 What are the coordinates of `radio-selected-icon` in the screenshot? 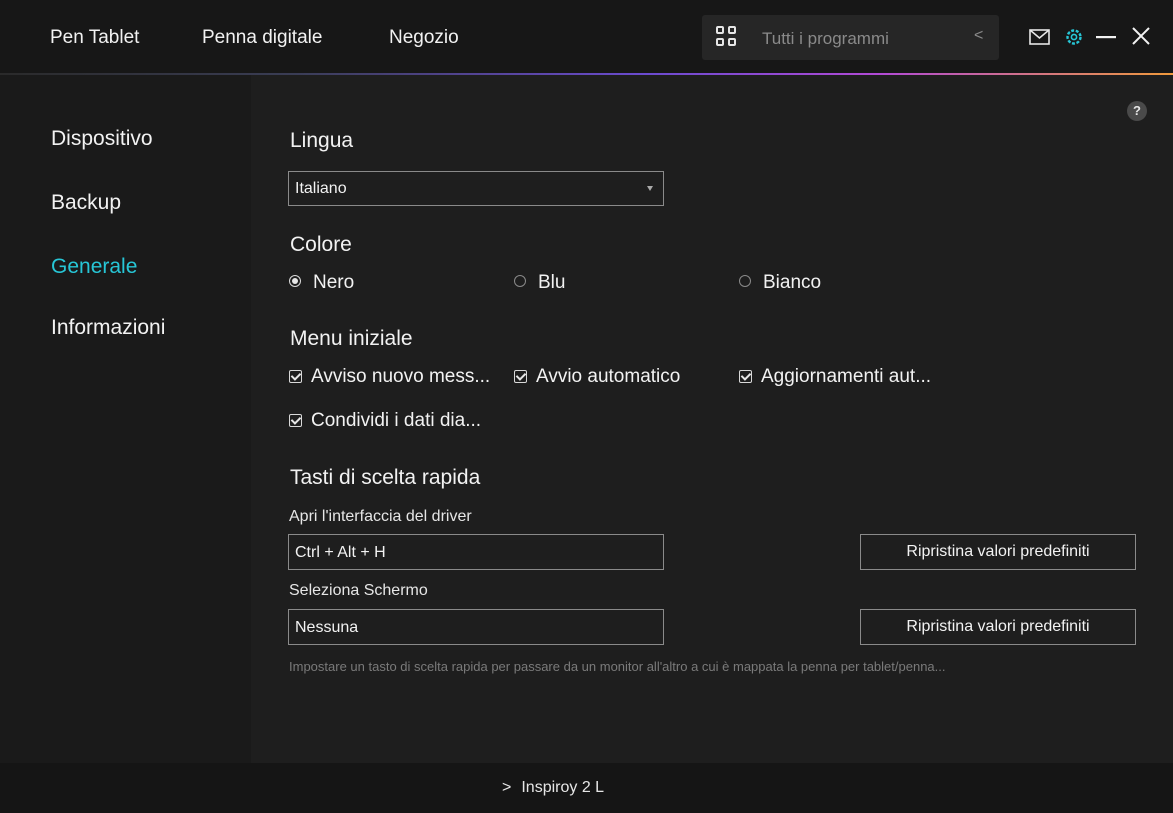 It's located at (295, 281).